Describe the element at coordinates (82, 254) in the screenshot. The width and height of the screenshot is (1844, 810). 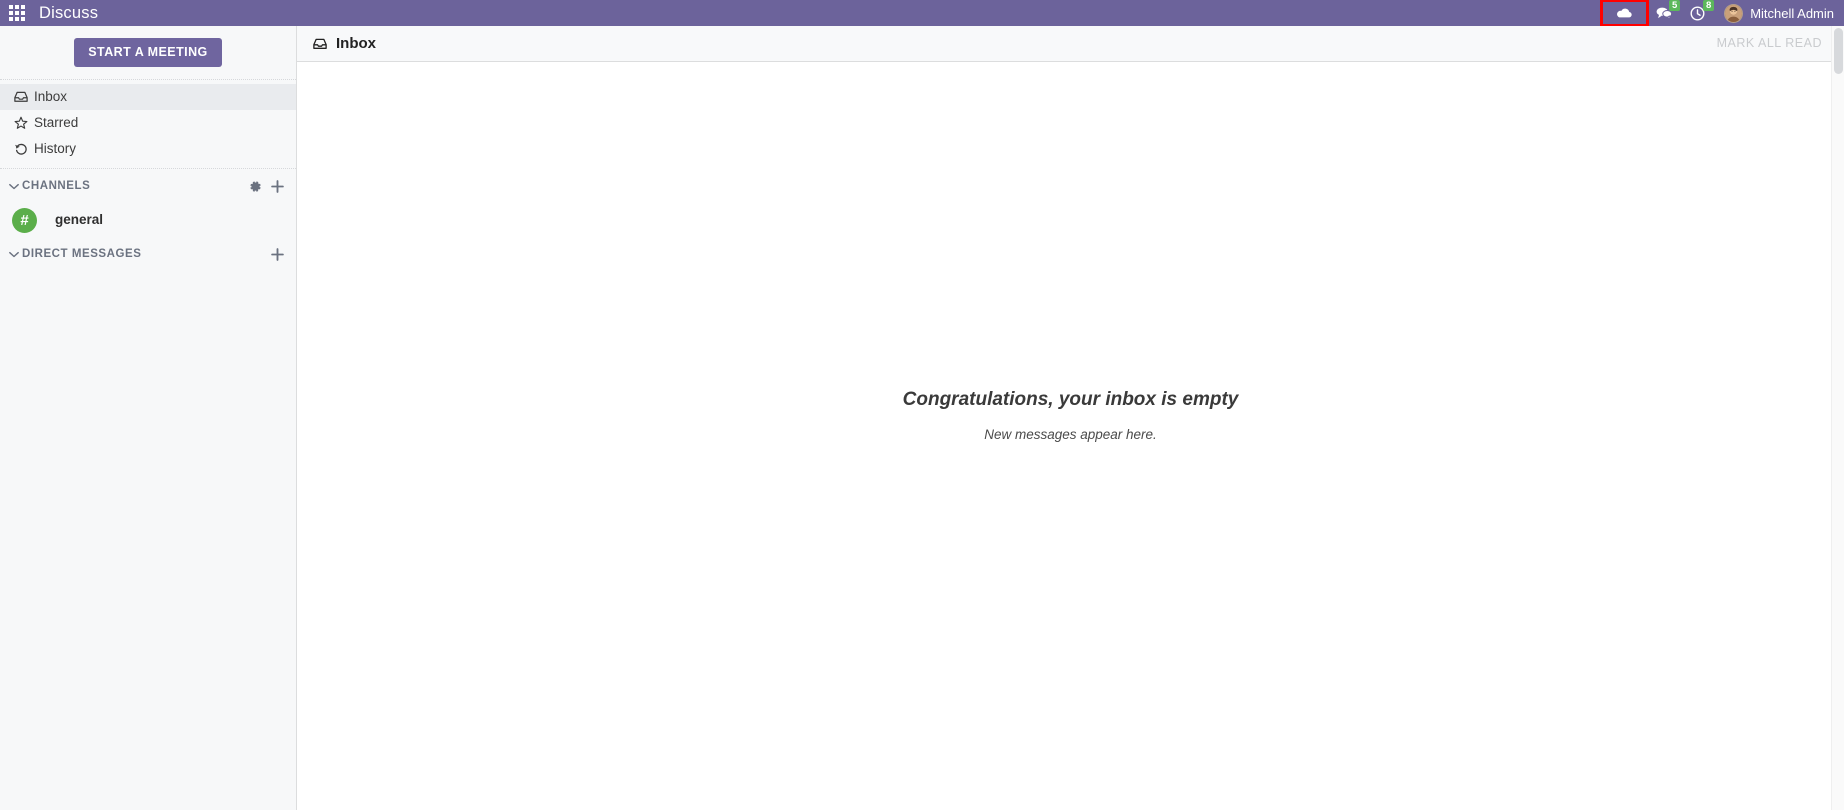
I see `direct-messages-section-title: DIRECT MESSAGES` at that location.